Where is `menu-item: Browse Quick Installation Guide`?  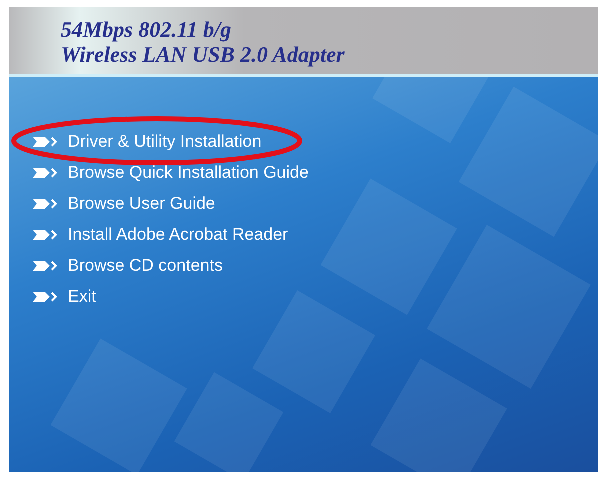 menu-item: Browse Quick Installation Guide is located at coordinates (171, 173).